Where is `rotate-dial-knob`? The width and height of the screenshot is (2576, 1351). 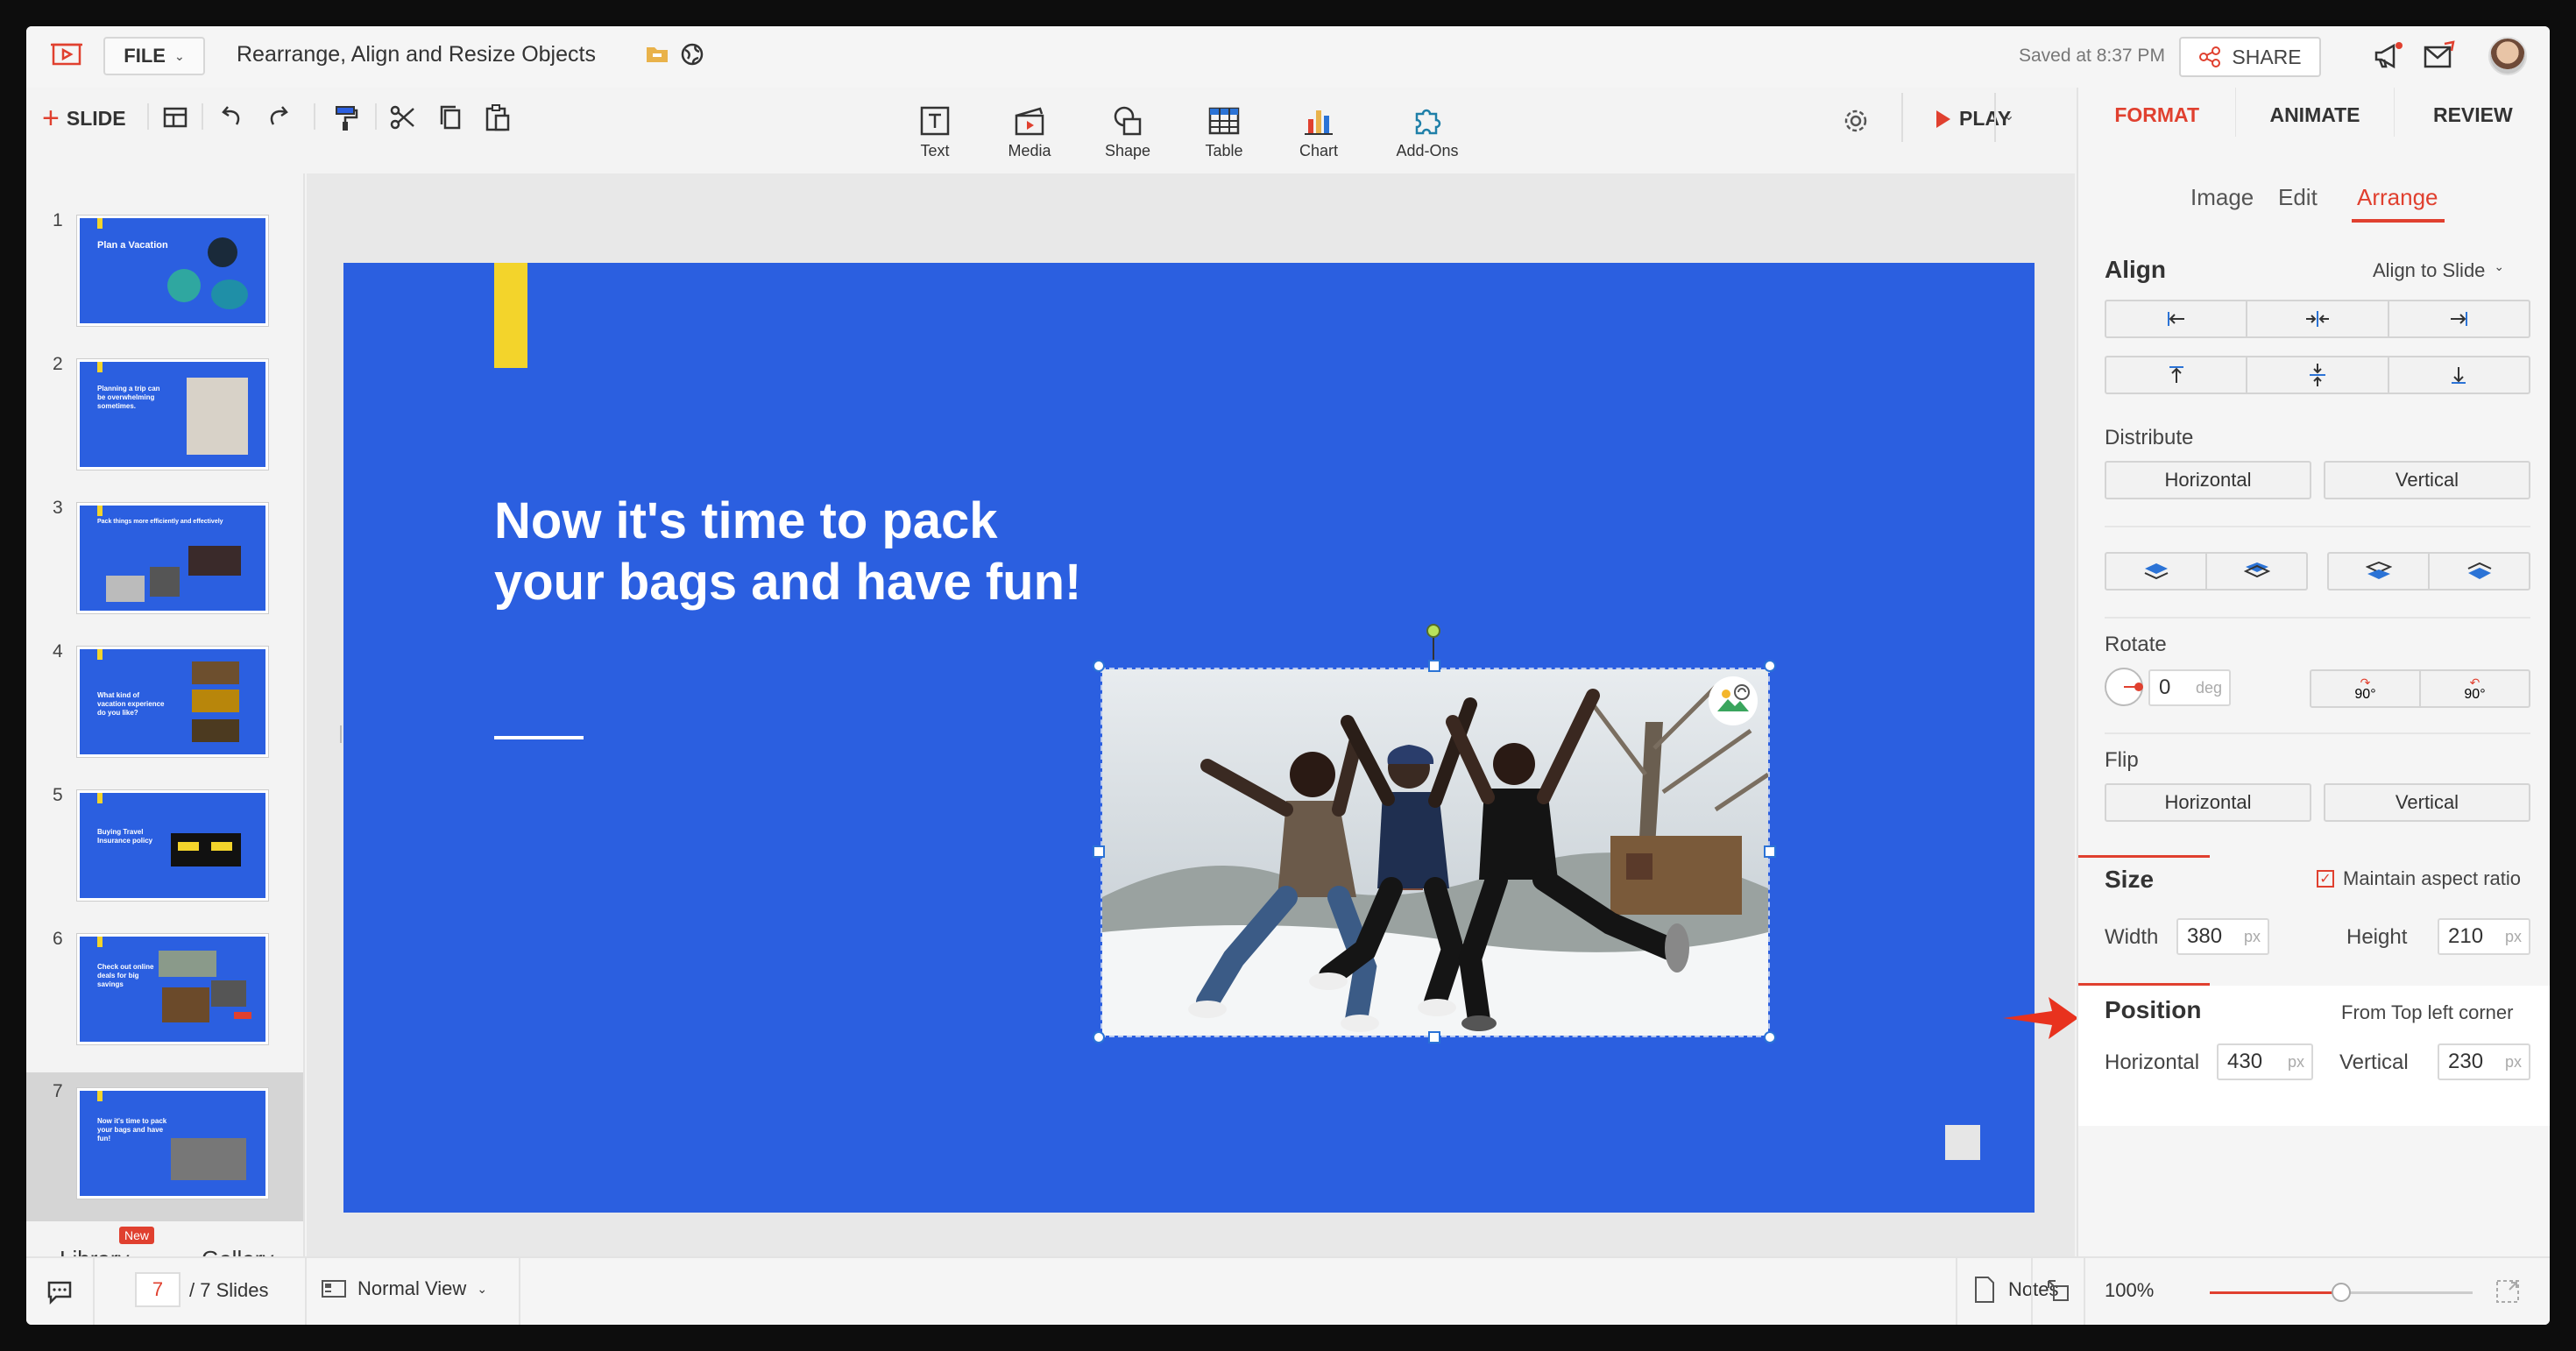 rotate-dial-knob is located at coordinates (2138, 687).